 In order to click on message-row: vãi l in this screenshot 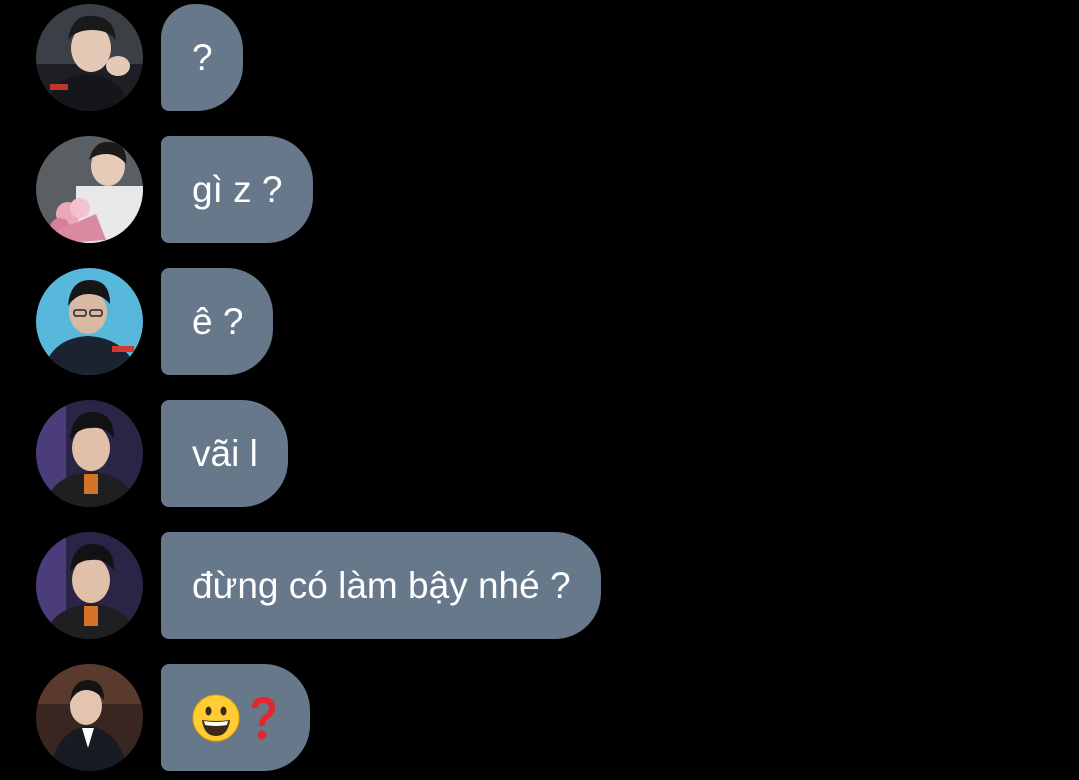, I will do `click(539, 451)`.